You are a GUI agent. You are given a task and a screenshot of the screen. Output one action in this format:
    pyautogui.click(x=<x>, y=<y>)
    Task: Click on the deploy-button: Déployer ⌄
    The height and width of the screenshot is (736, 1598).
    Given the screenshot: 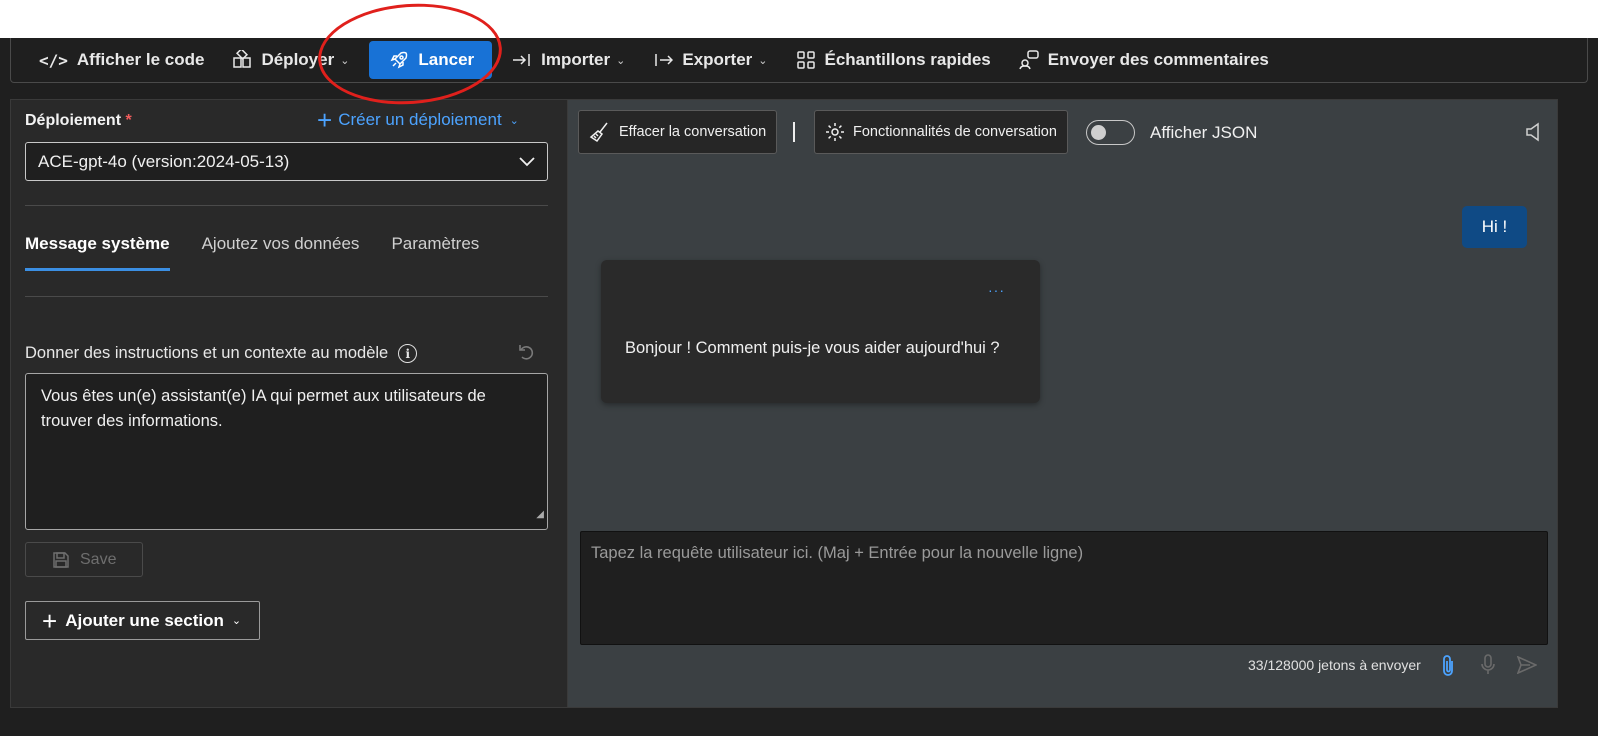 What is the action you would take?
    pyautogui.click(x=290, y=60)
    